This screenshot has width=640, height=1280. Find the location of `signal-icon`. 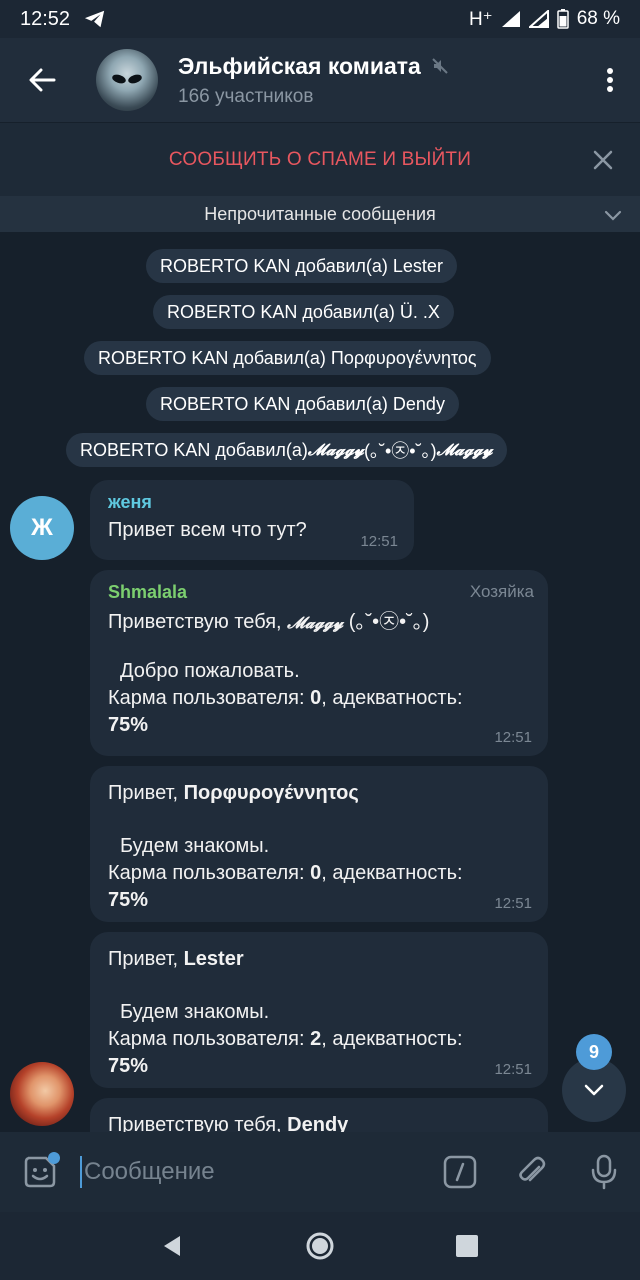

signal-icon is located at coordinates (510, 19).